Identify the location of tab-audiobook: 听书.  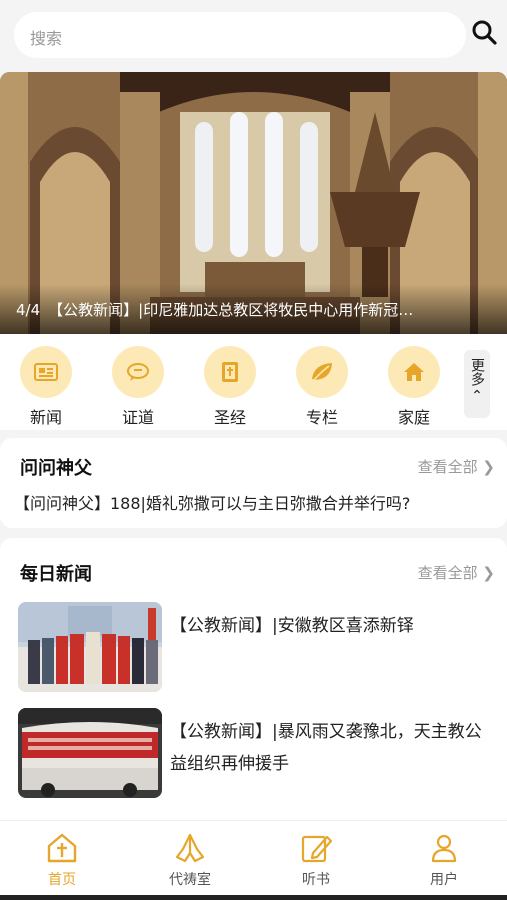
(316, 860).